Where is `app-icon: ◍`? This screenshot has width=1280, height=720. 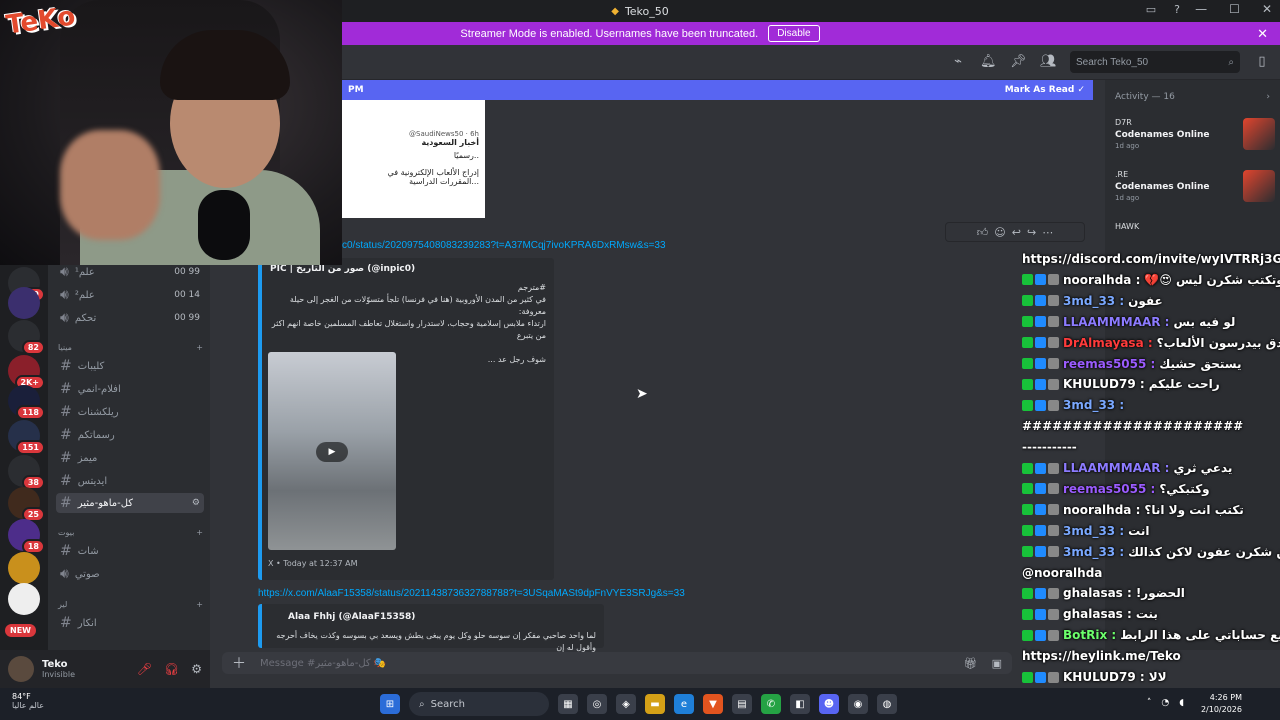 app-icon: ◍ is located at coordinates (887, 704).